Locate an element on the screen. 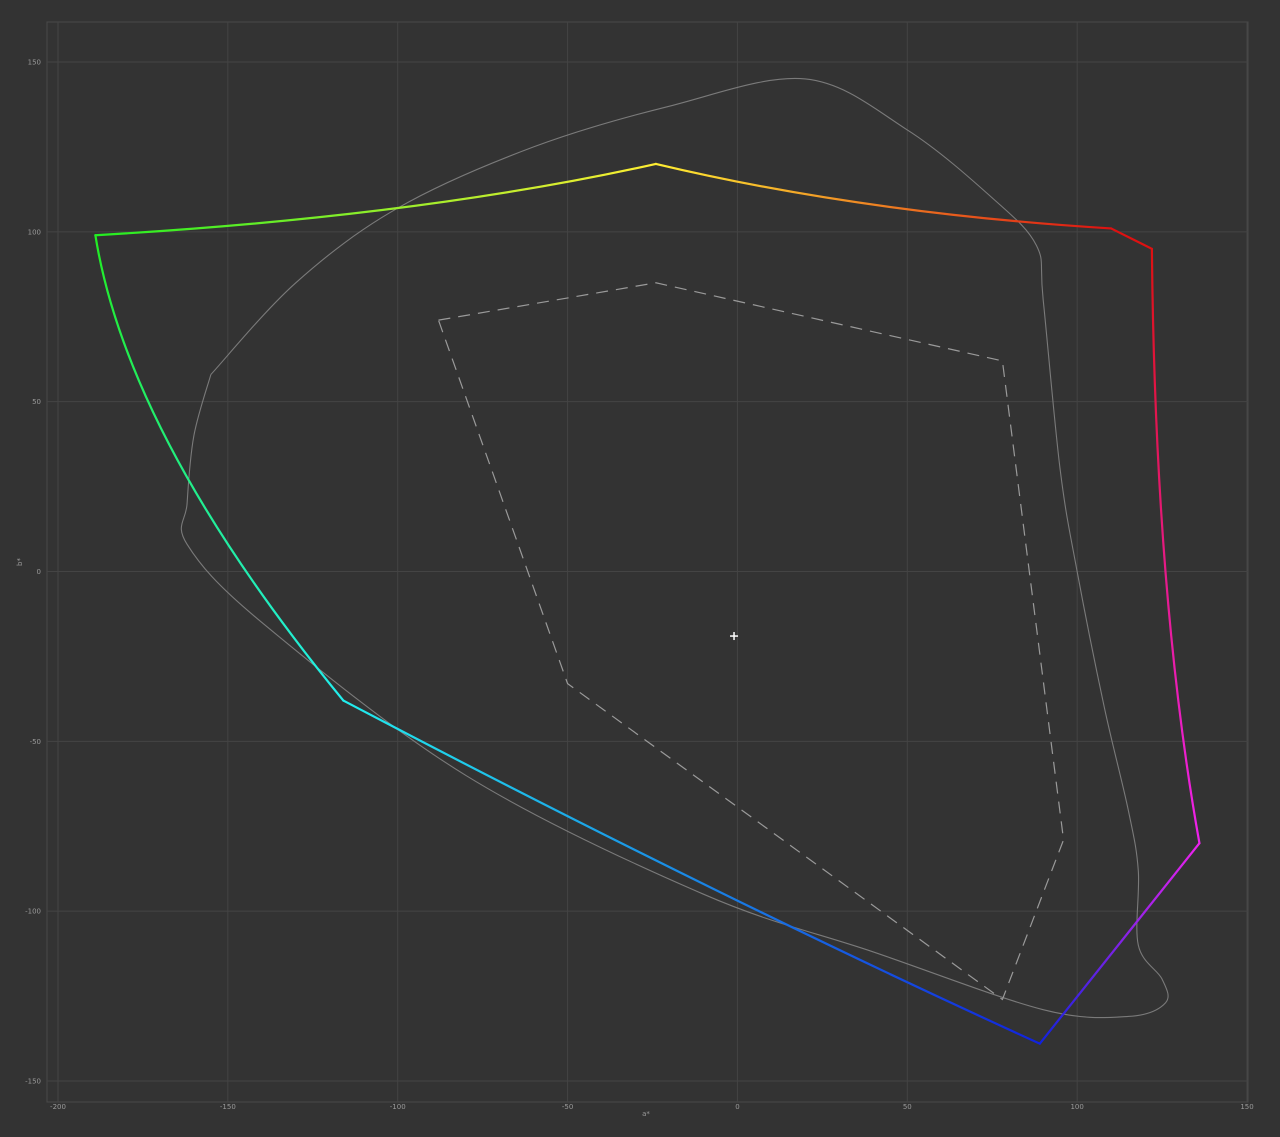 The width and height of the screenshot is (1280, 1137). x-tick-label: -100 is located at coordinates (398, 1107).